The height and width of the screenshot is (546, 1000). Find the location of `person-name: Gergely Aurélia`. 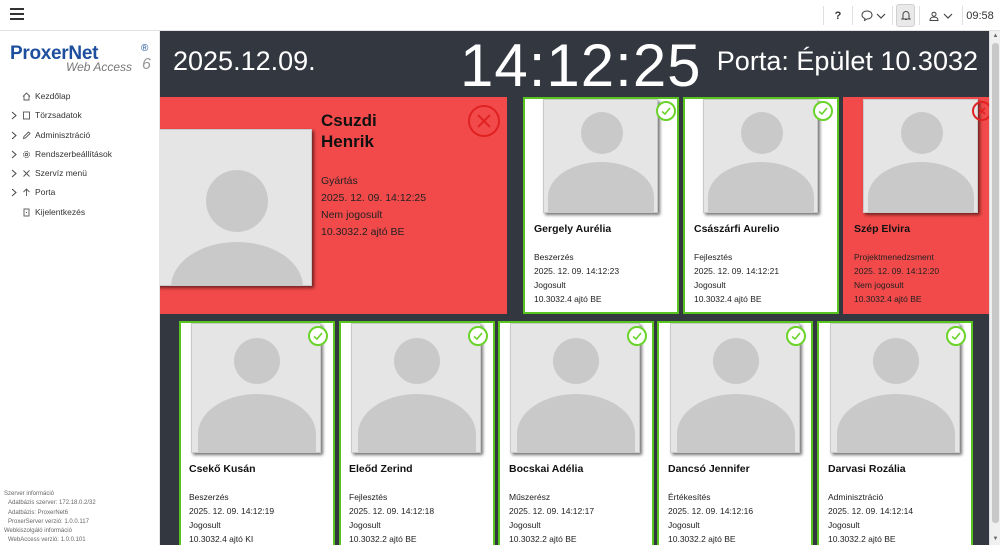

person-name: Gergely Aurélia is located at coordinates (573, 229).